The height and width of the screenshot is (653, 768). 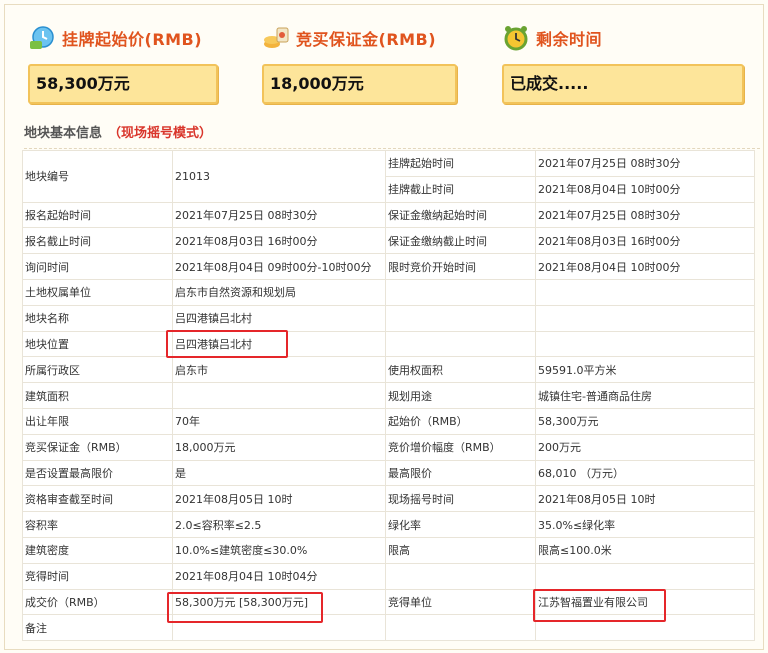 I want to click on section-mode: （现场摇号模式）, so click(x=160, y=133).